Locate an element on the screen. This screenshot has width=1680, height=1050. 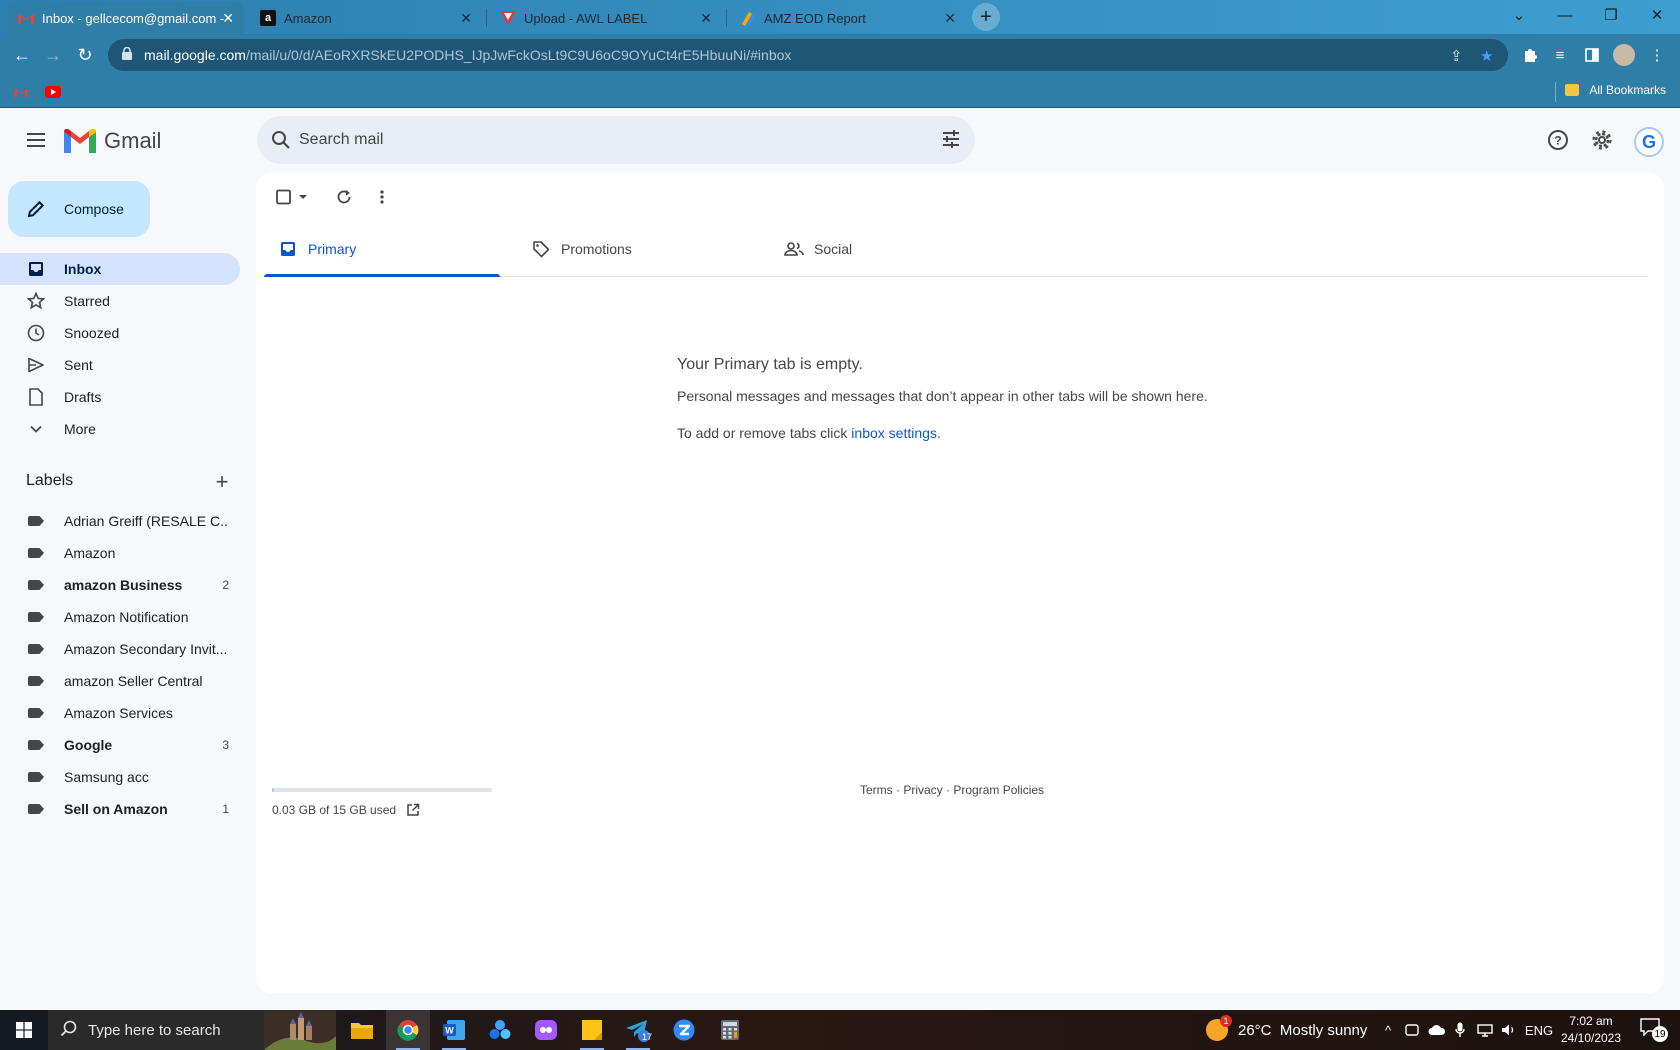
gmail-logo: Gmail is located at coordinates (112, 141).